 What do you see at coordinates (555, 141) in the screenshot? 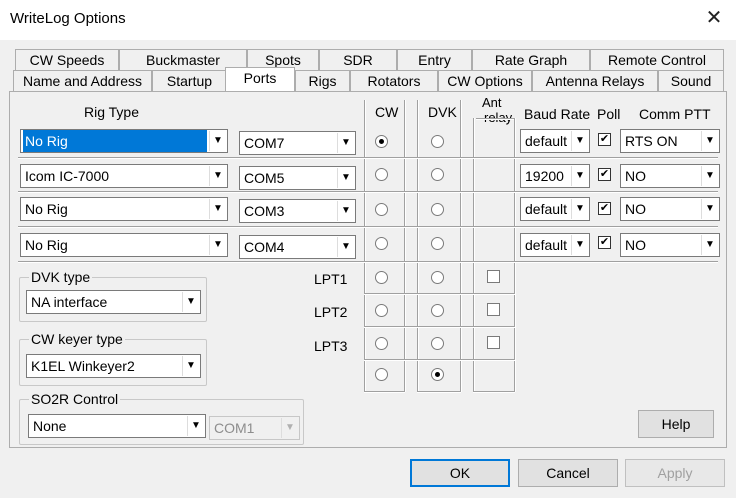
I see `baud-rate-select-1: default ▼` at bounding box center [555, 141].